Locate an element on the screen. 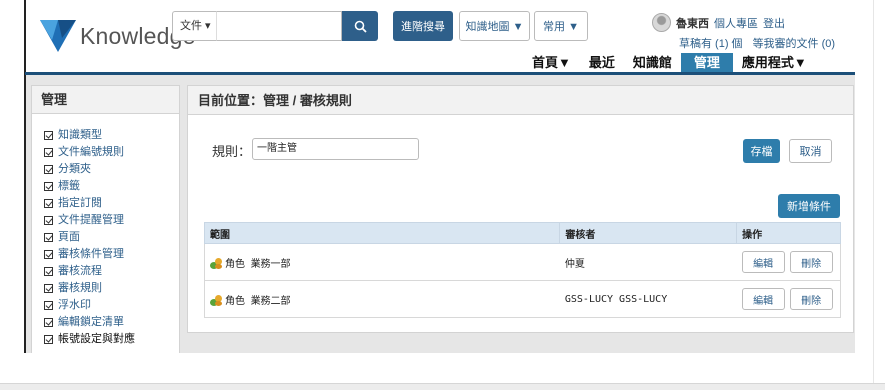  sidebar-item-label: 審核流程 is located at coordinates (80, 271).